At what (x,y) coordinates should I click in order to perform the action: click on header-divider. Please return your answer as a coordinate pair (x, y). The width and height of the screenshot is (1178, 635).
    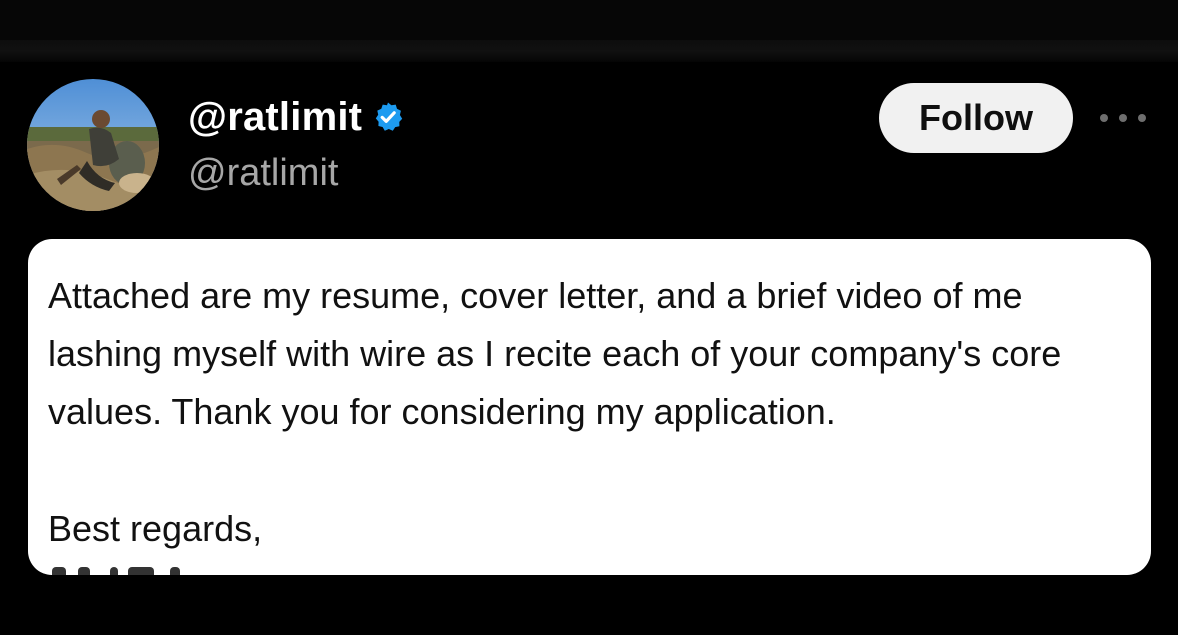
    Looking at the image, I should click on (589, 51).